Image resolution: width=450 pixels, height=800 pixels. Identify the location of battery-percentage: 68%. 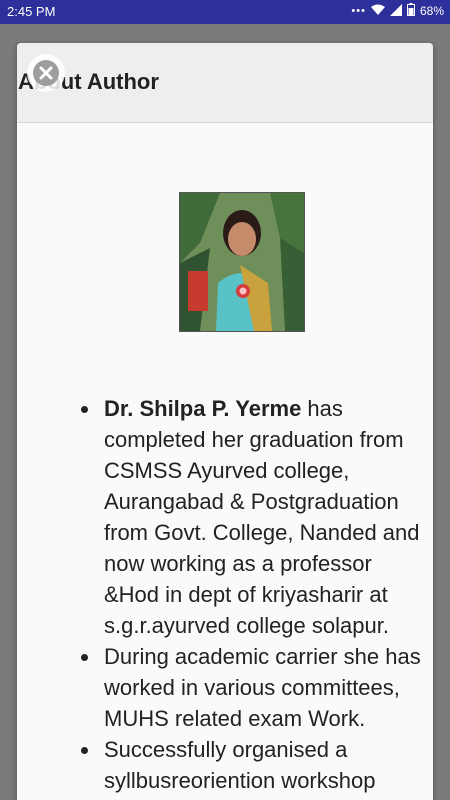
(431, 11).